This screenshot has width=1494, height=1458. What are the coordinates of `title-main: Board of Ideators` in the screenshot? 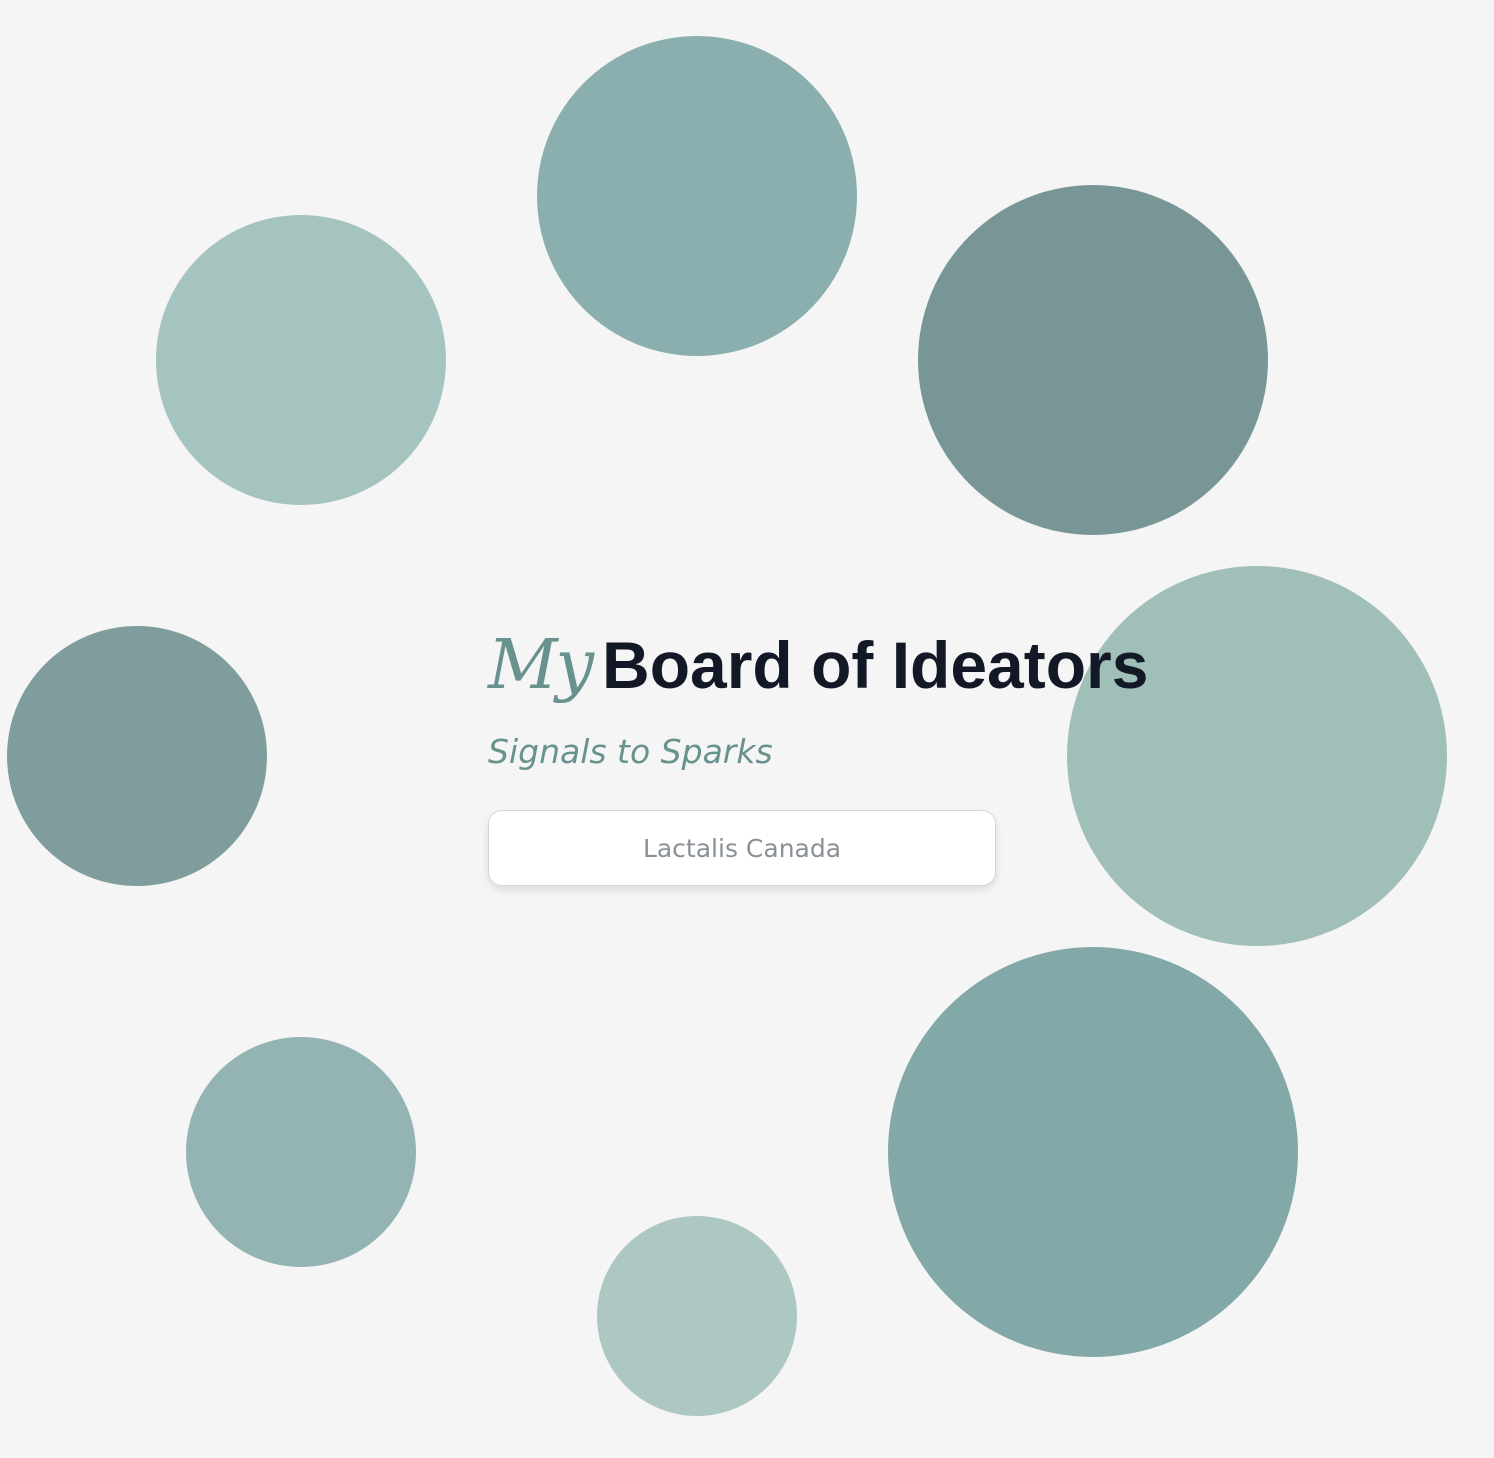 It's located at (875, 665).